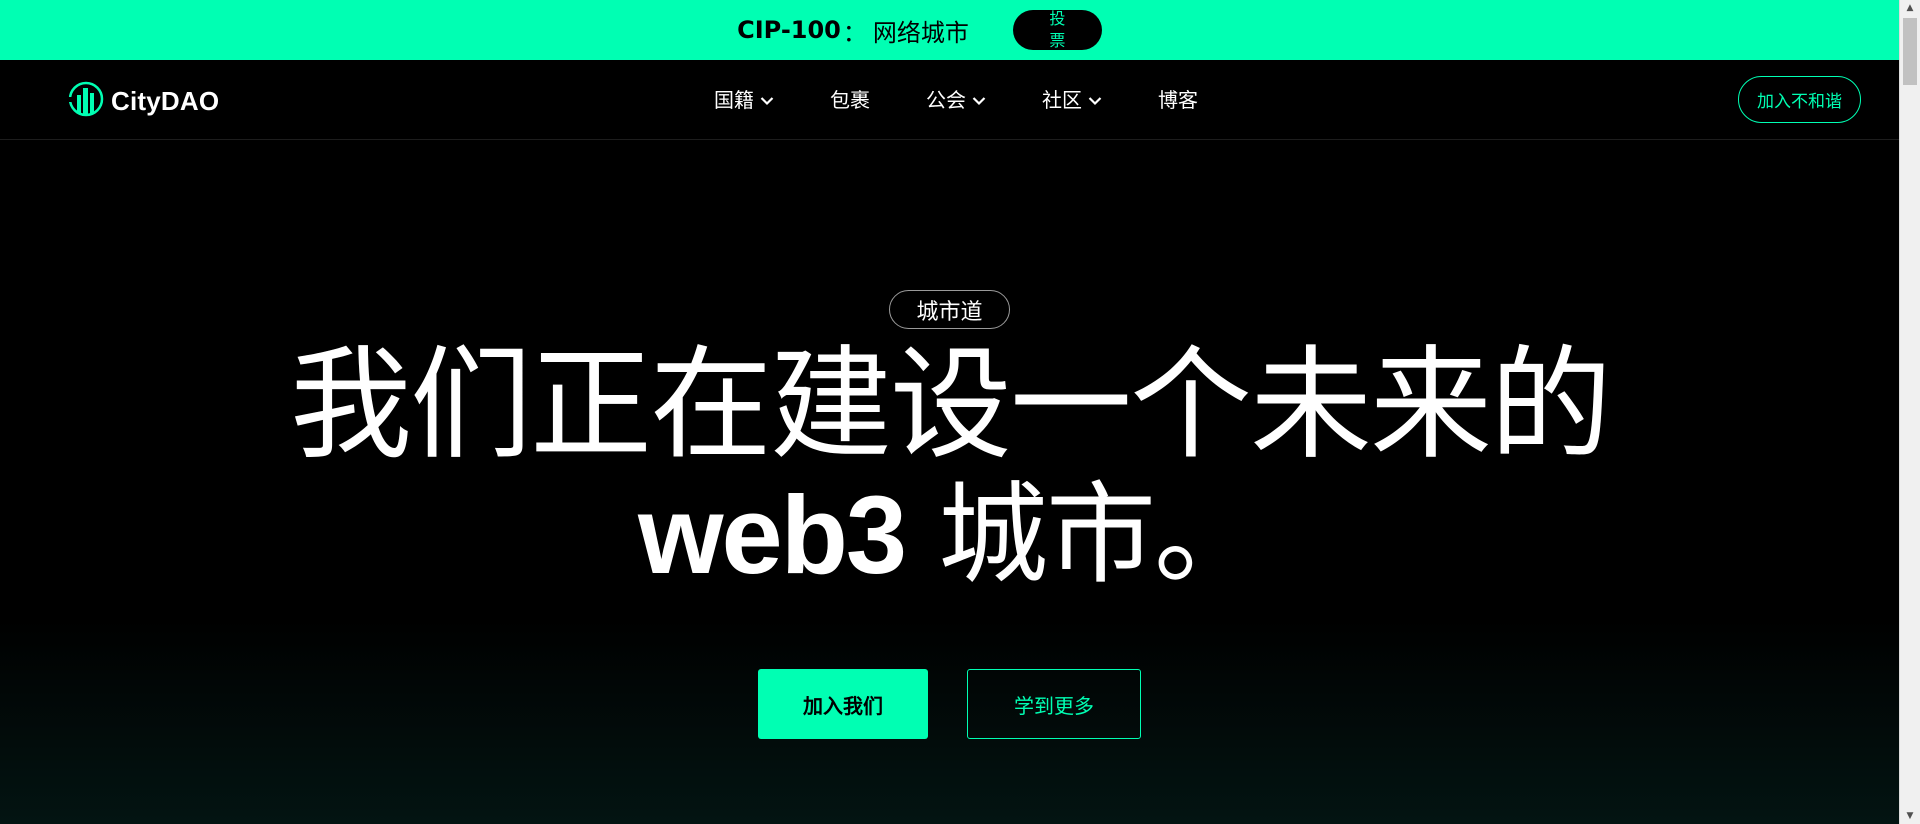  I want to click on hero-title-city: 城市。, so click(1084, 535).